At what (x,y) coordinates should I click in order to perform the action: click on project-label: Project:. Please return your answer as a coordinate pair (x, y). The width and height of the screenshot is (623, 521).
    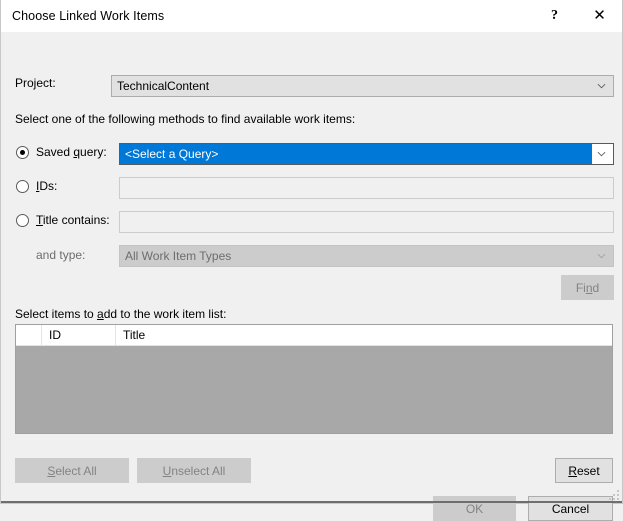
    Looking at the image, I should click on (35, 83).